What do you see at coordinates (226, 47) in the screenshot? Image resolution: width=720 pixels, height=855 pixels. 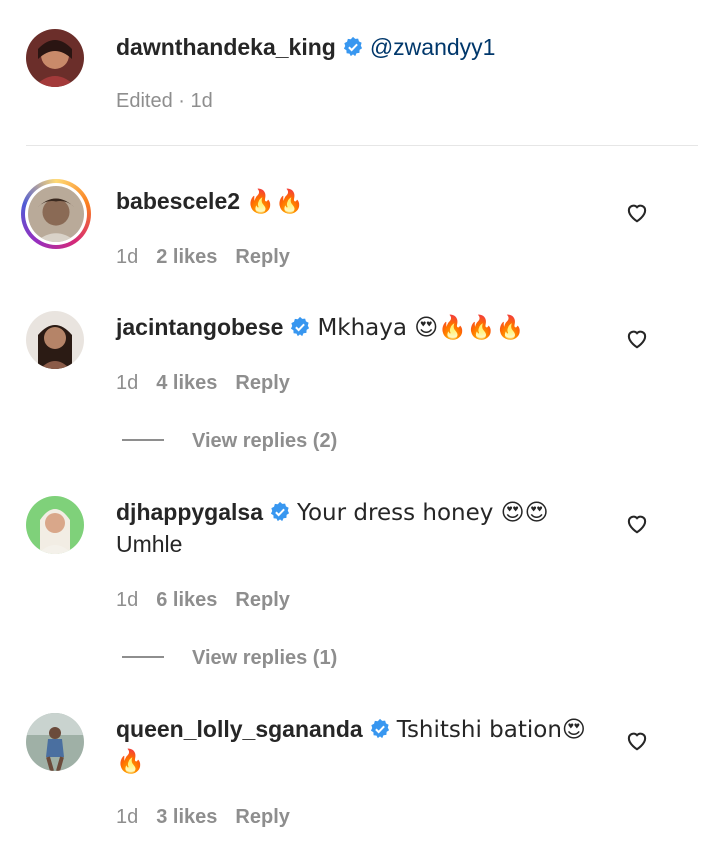 I see `username: dawnthandeka_king` at bounding box center [226, 47].